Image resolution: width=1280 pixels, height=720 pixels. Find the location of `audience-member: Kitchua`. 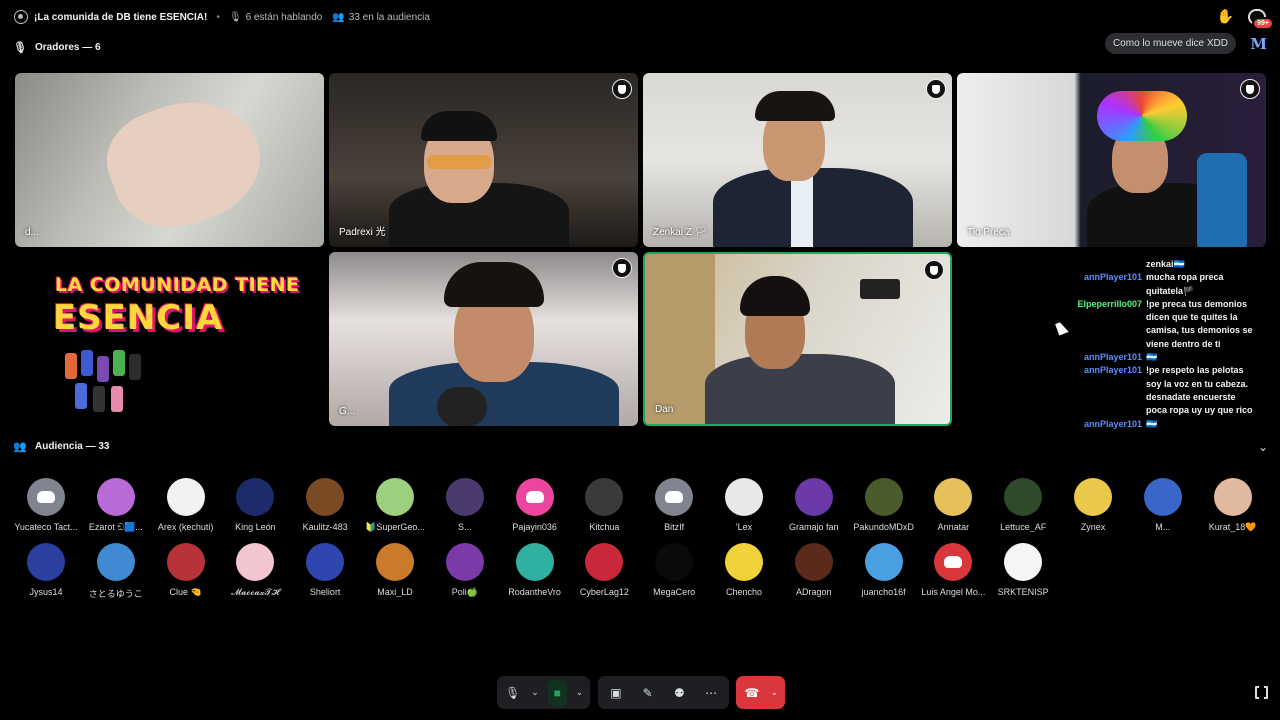

audience-member: Kitchua is located at coordinates (604, 505).